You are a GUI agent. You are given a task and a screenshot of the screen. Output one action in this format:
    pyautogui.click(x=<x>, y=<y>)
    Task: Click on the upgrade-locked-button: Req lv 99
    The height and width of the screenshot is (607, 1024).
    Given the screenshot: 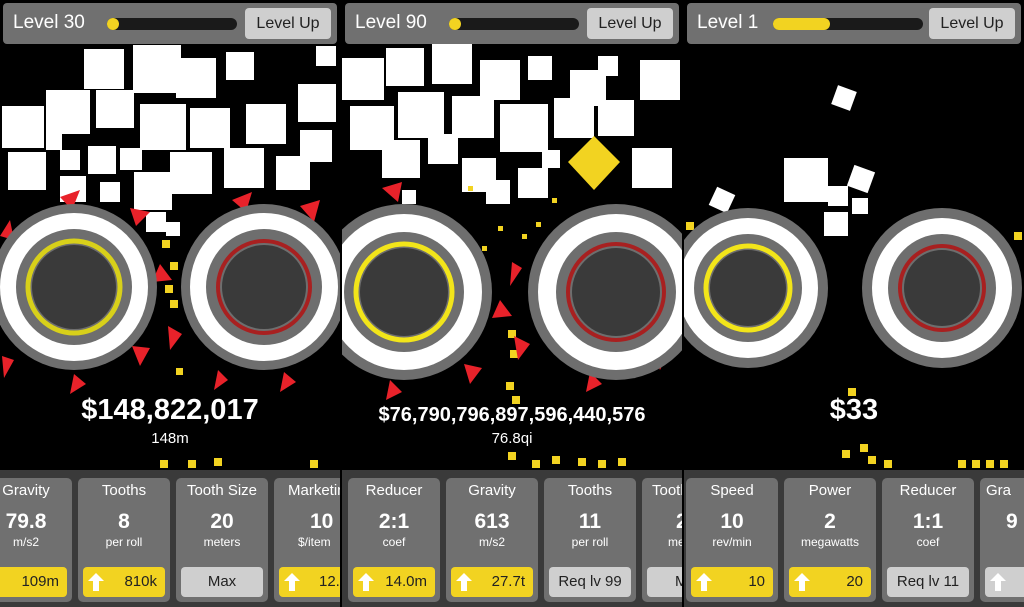 What is the action you would take?
    pyautogui.click(x=590, y=582)
    